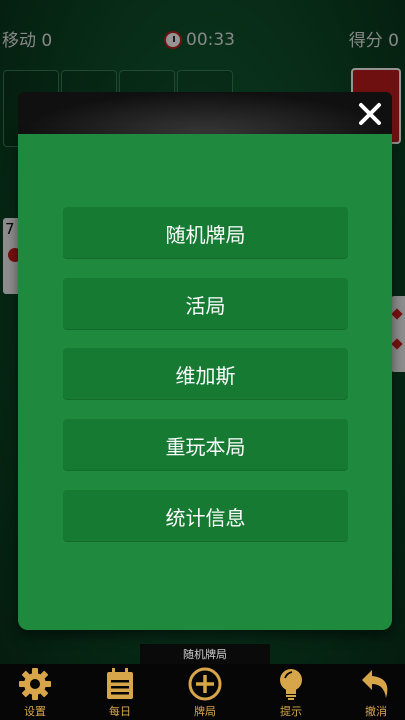  I want to click on winnable-deal-button: 活局, so click(205, 304).